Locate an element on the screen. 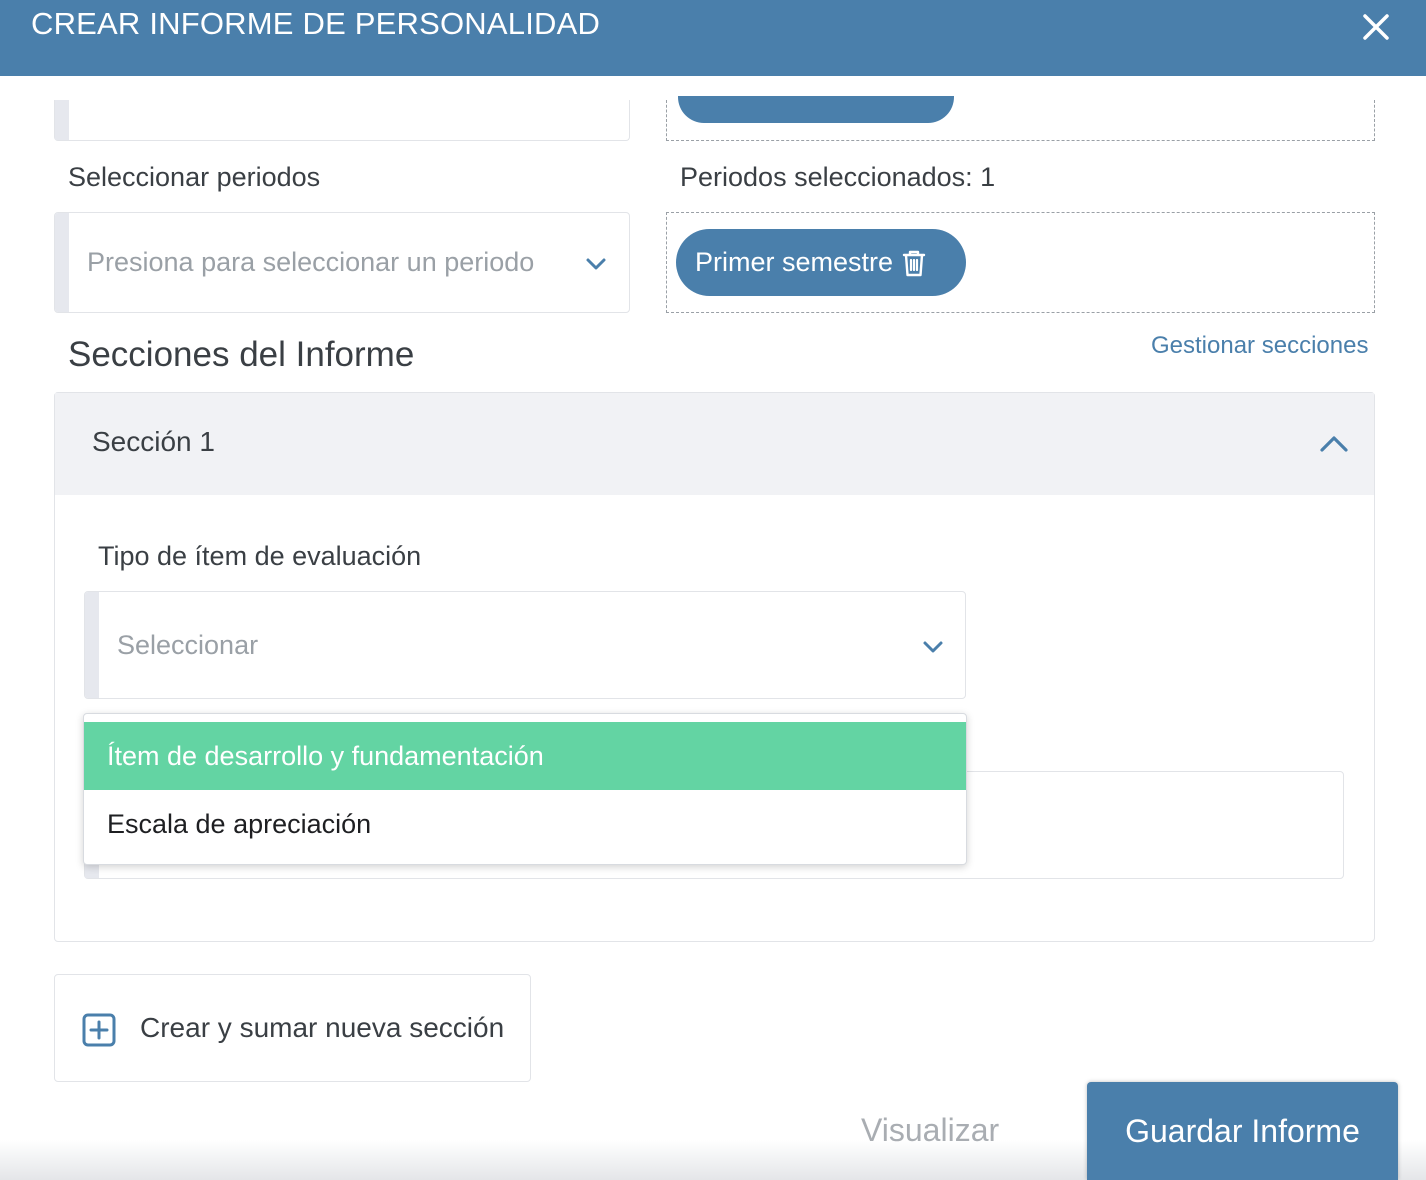 This screenshot has height=1180, width=1426. plus-square-icon is located at coordinates (99, 1030).